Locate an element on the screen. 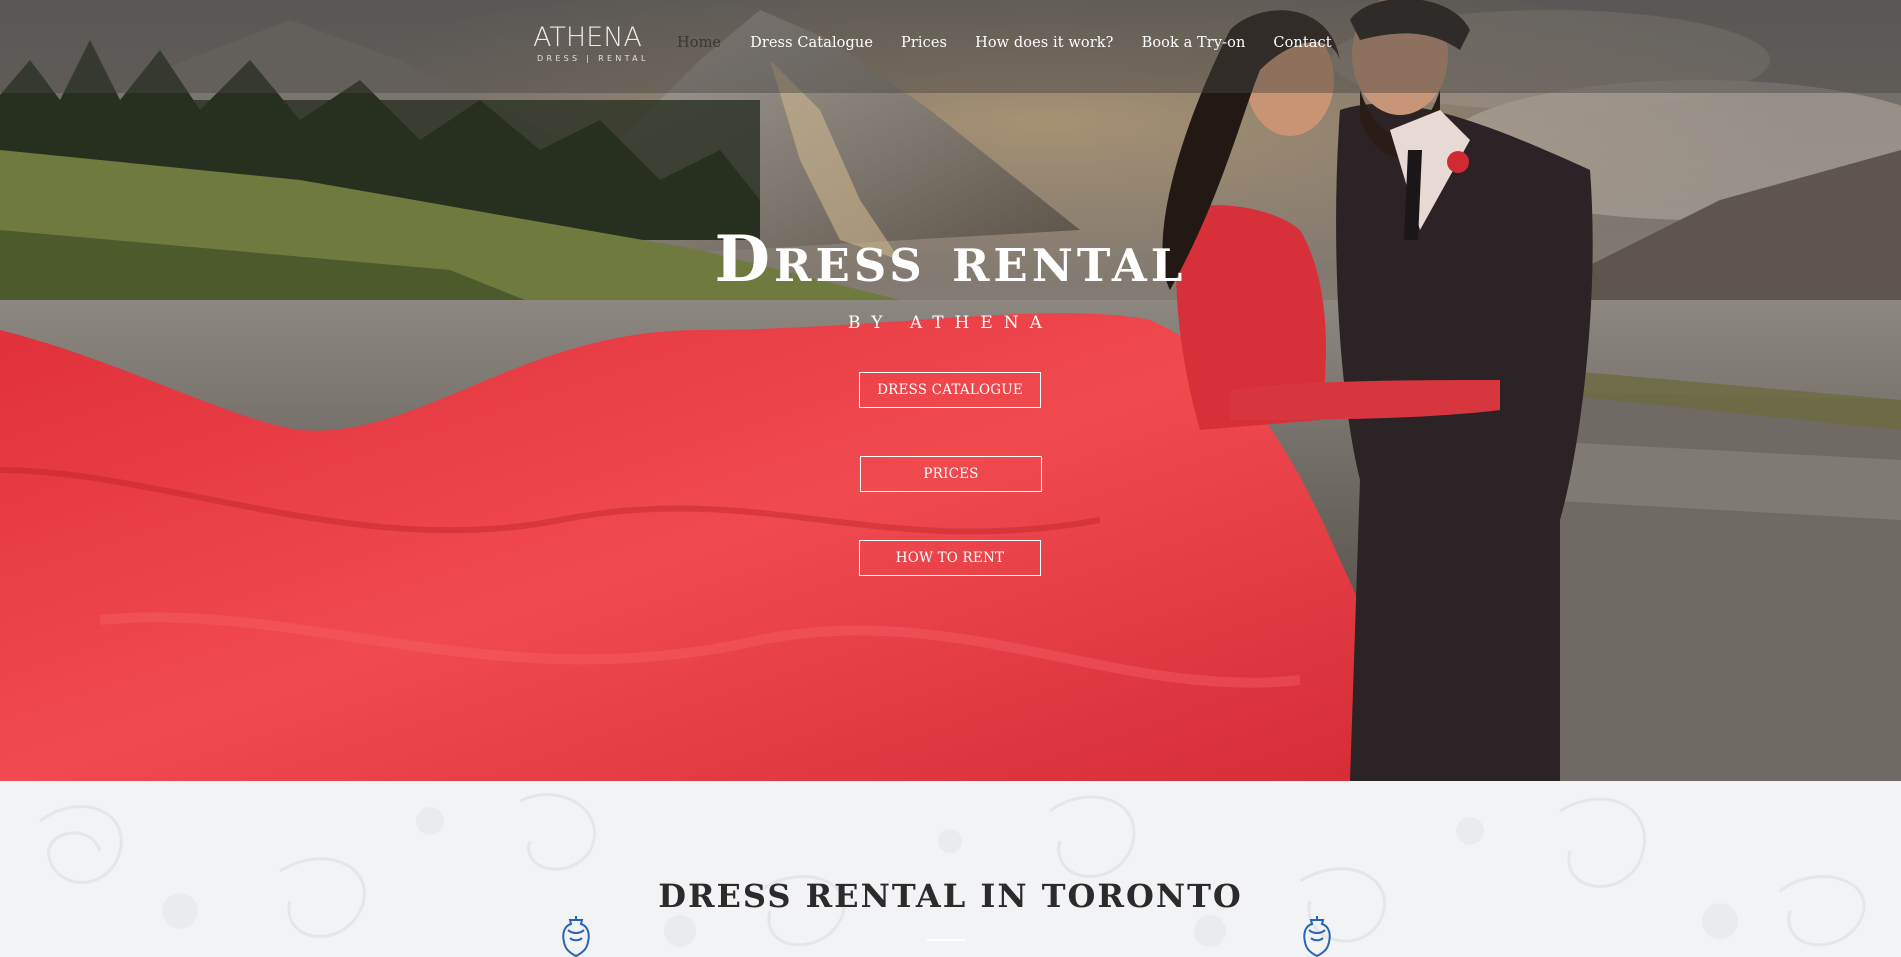 This screenshot has width=1901, height=957. how-to-rent-button: HOW TO RENT is located at coordinates (950, 558).